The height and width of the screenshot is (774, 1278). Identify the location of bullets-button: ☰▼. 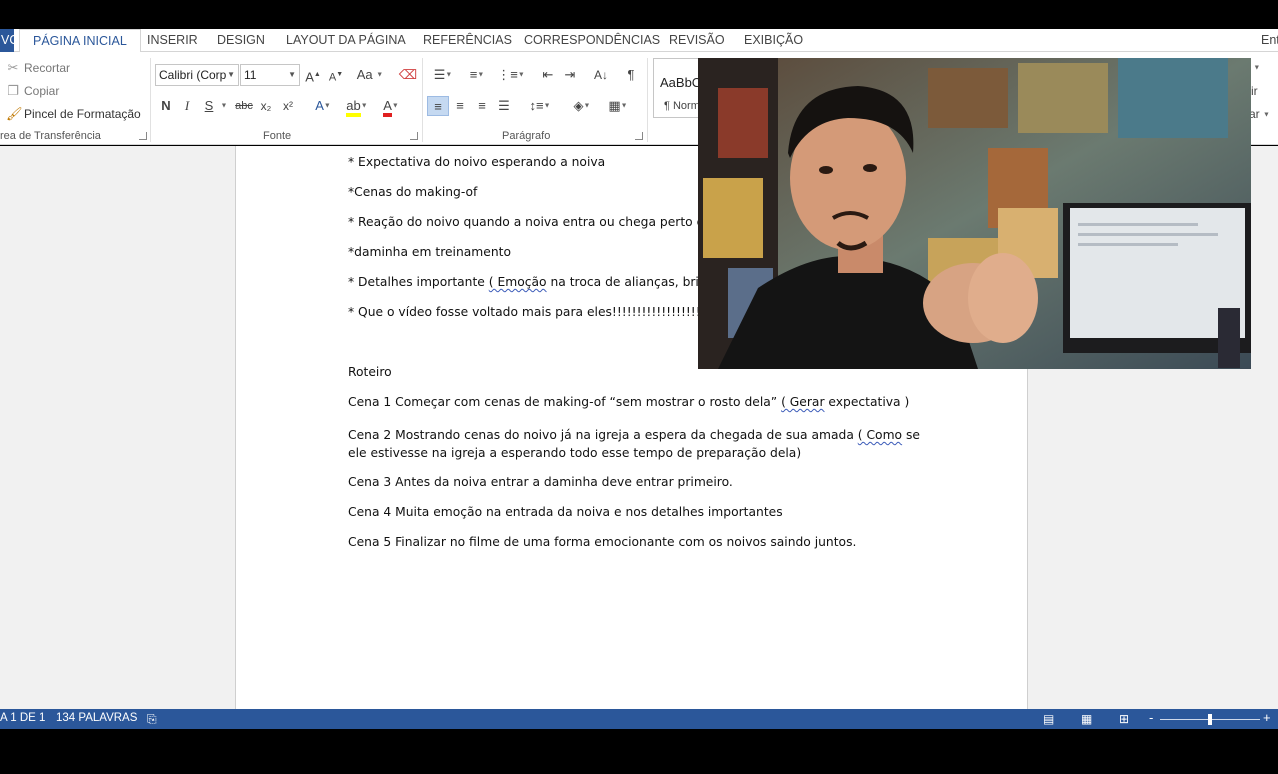
(443, 75).